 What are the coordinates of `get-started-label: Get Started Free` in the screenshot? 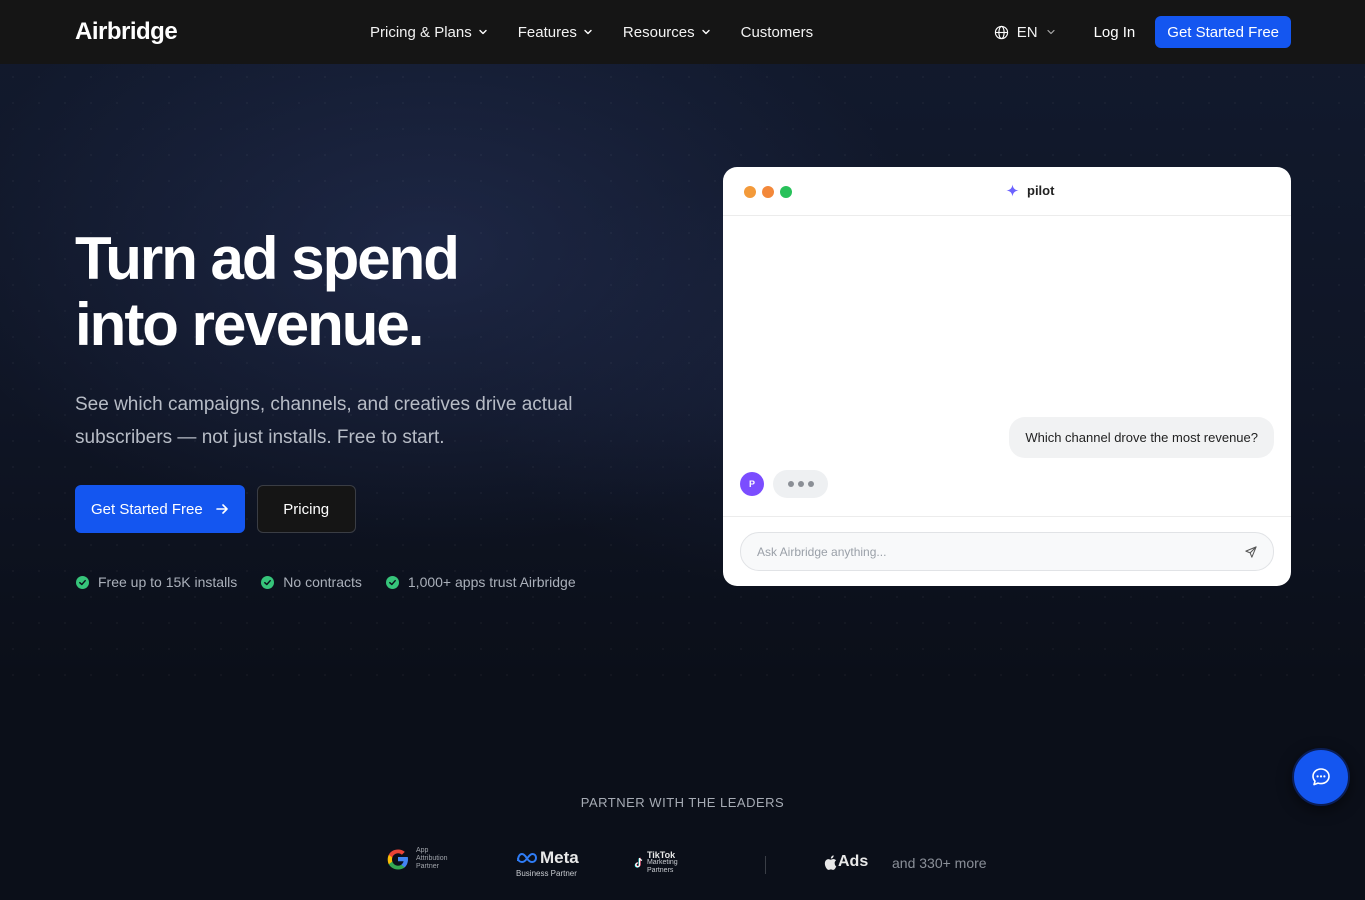 It's located at (147, 509).